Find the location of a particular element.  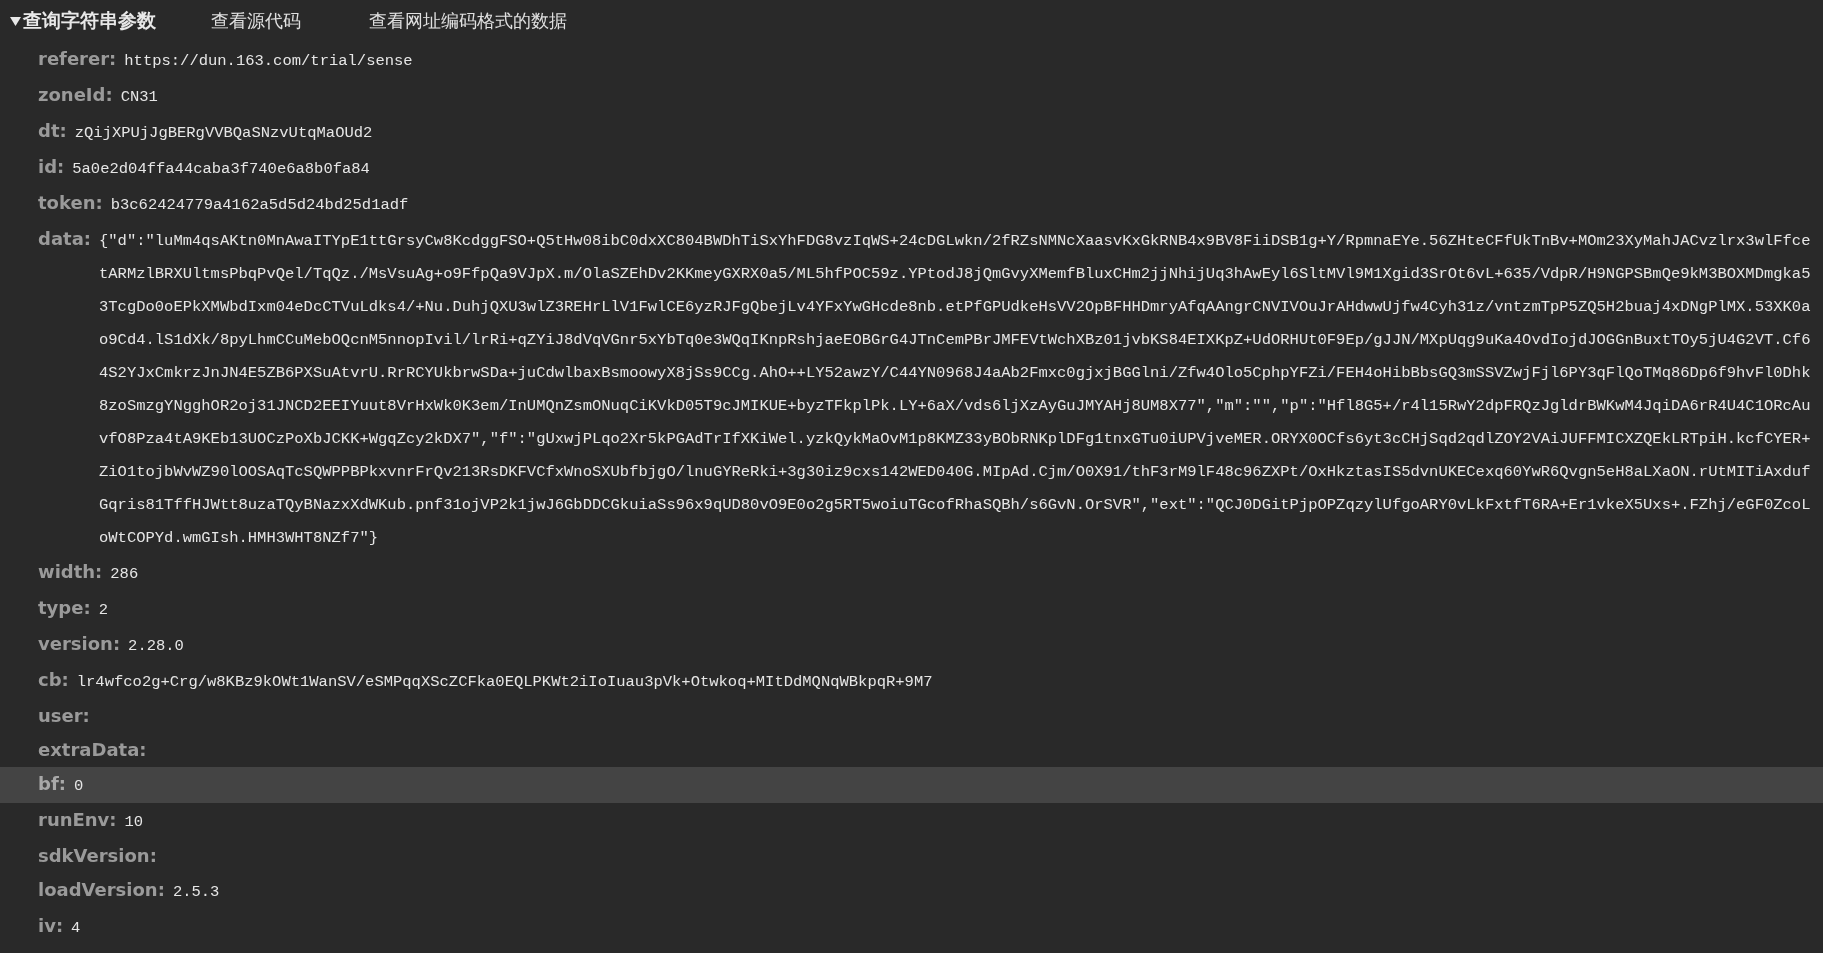

param-value: zQijXPUjJgBERgVVBQaSNzvUtqMaOUd2 is located at coordinates (224, 133).